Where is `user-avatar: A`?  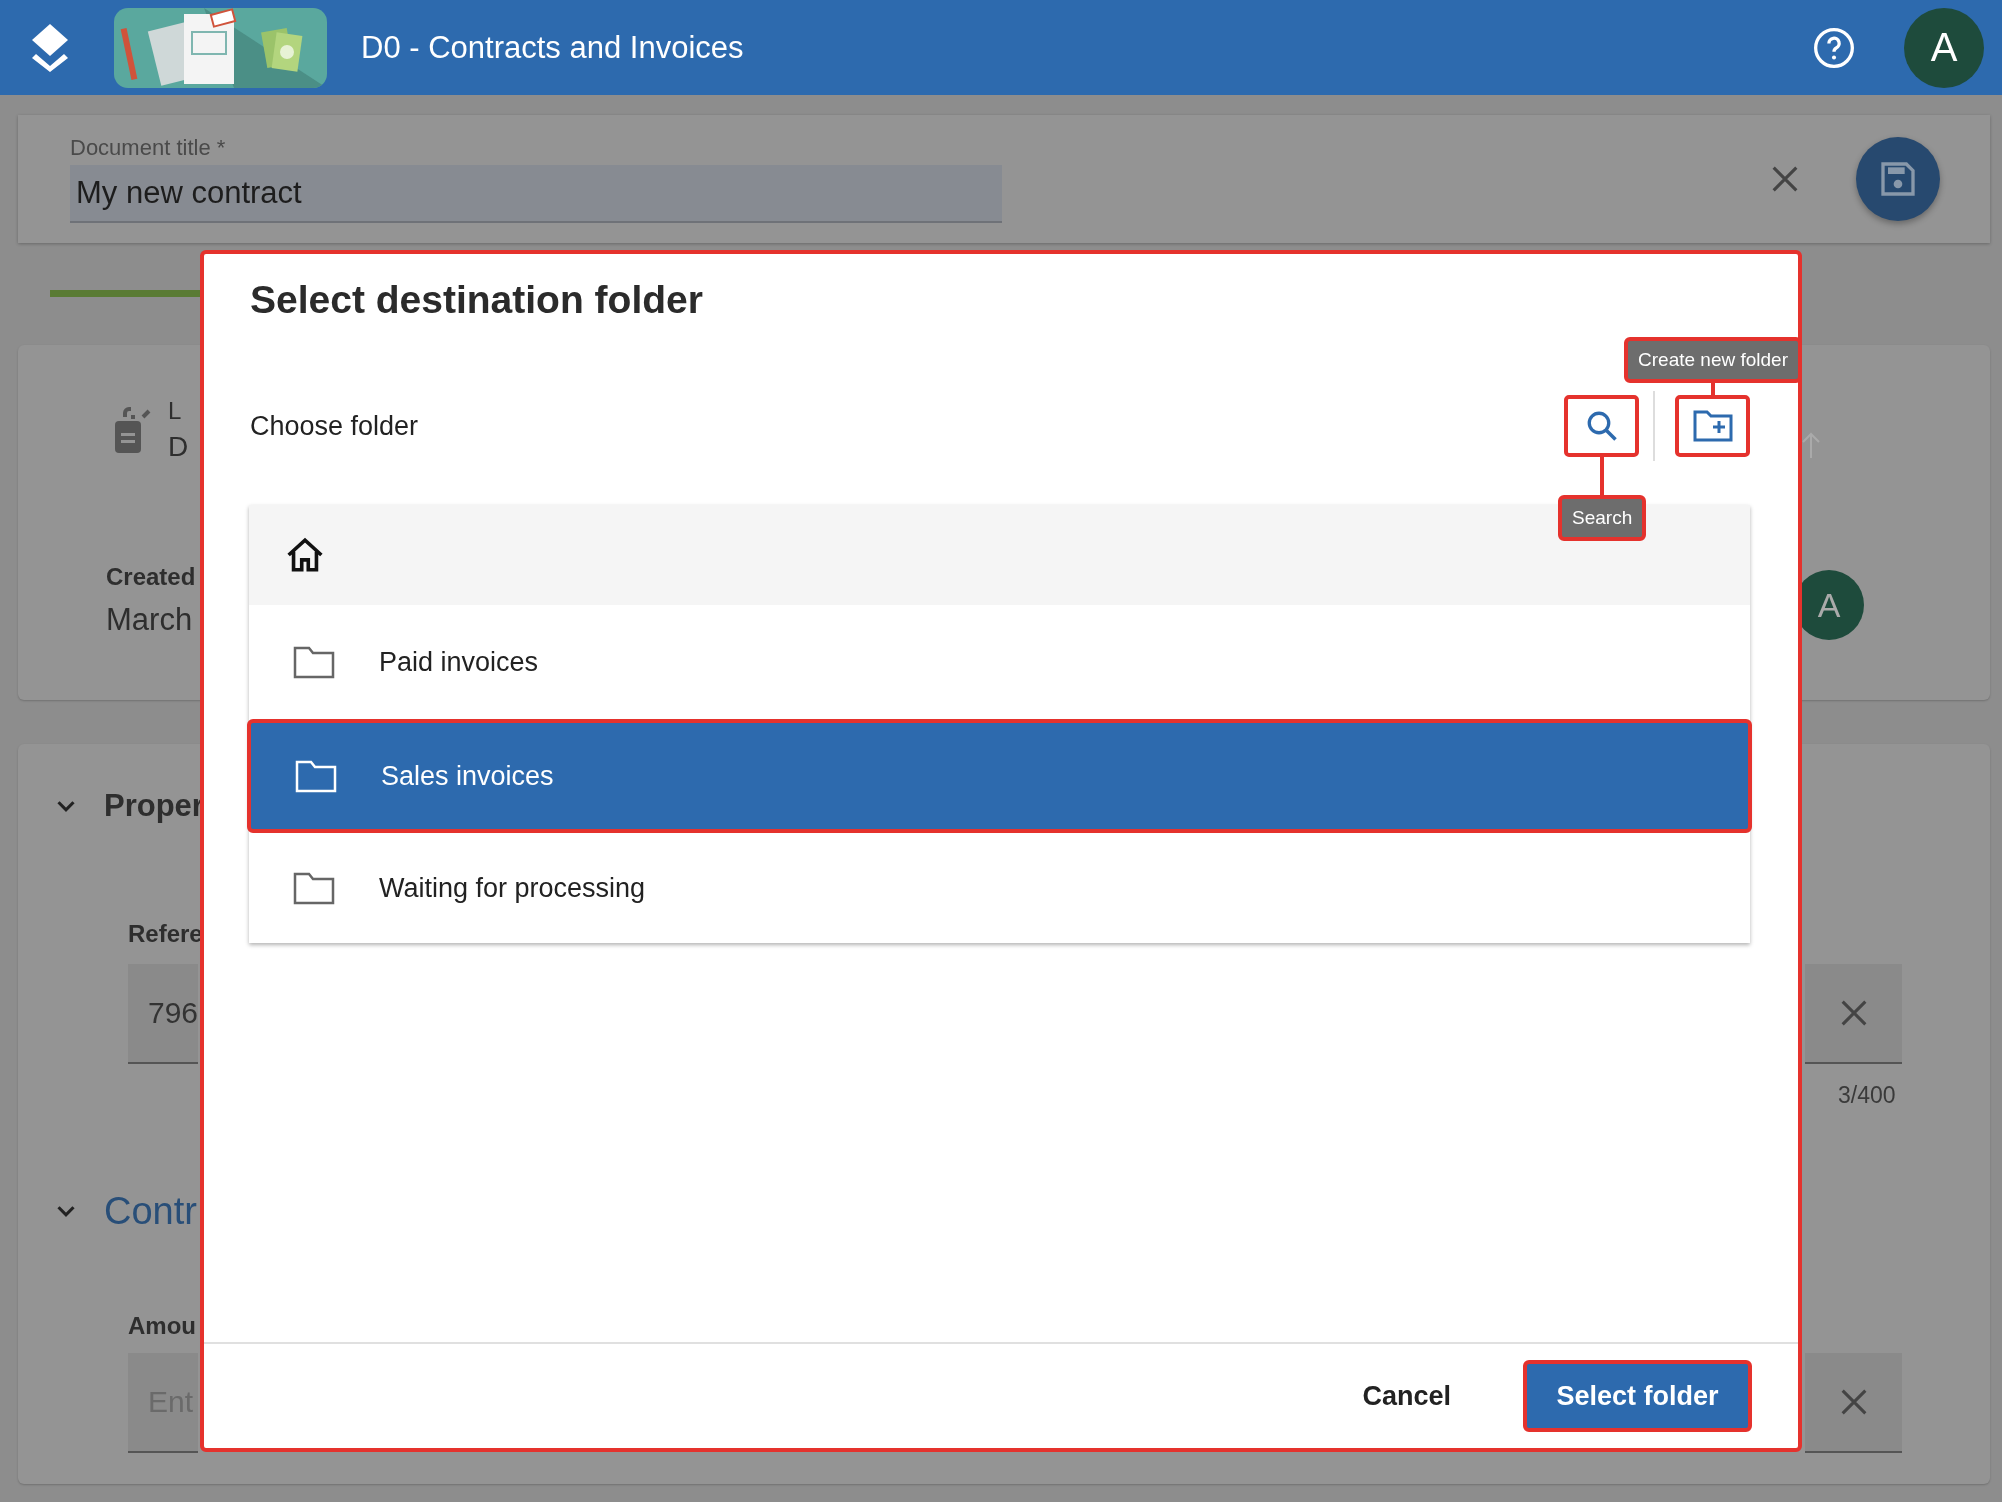
user-avatar: A is located at coordinates (1944, 47).